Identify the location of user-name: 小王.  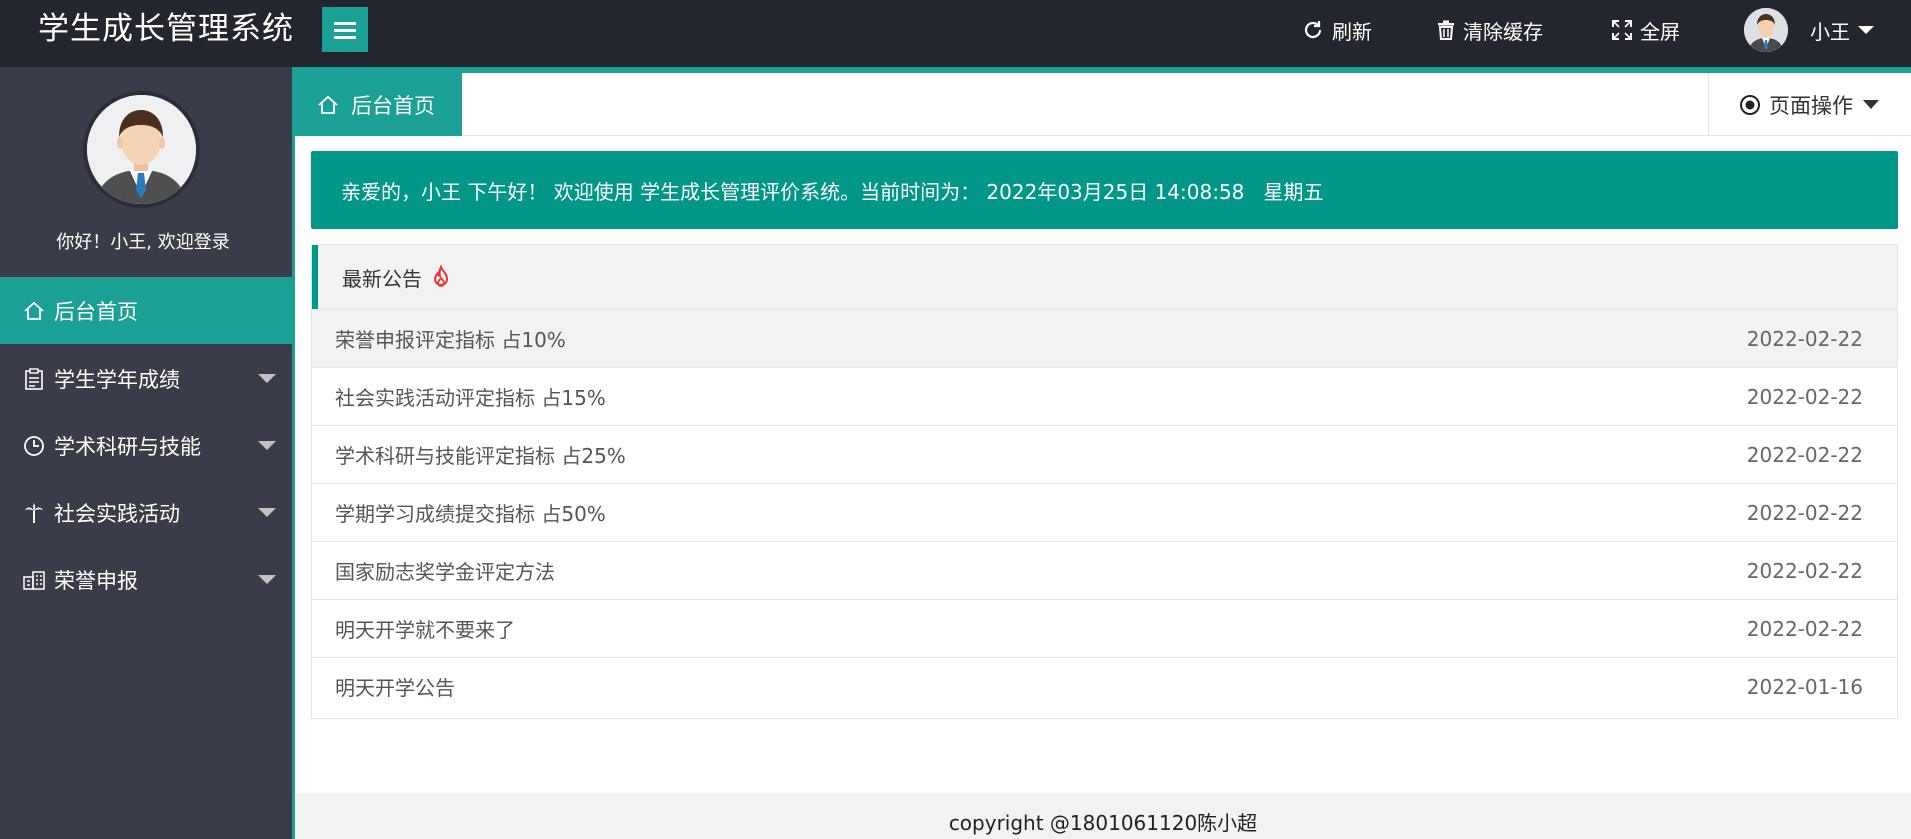
(1830, 31).